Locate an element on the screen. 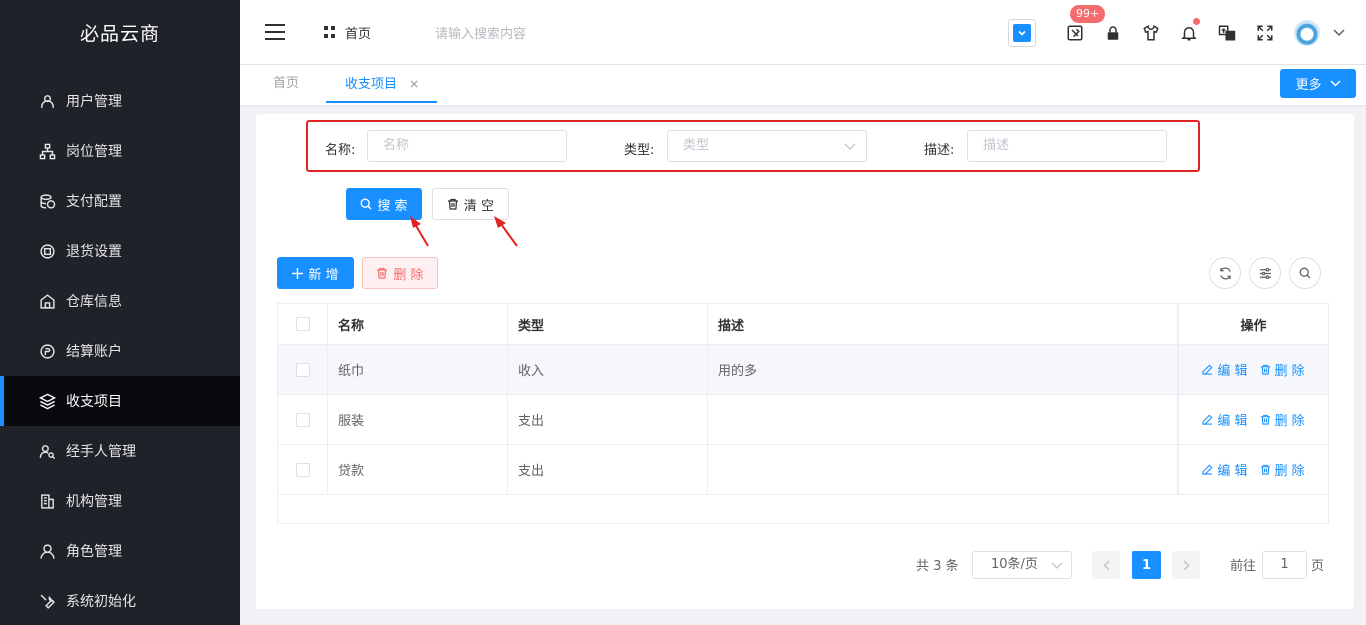 The width and height of the screenshot is (1366, 625). sidebar-item-label: 仓库信息 is located at coordinates (94, 302).